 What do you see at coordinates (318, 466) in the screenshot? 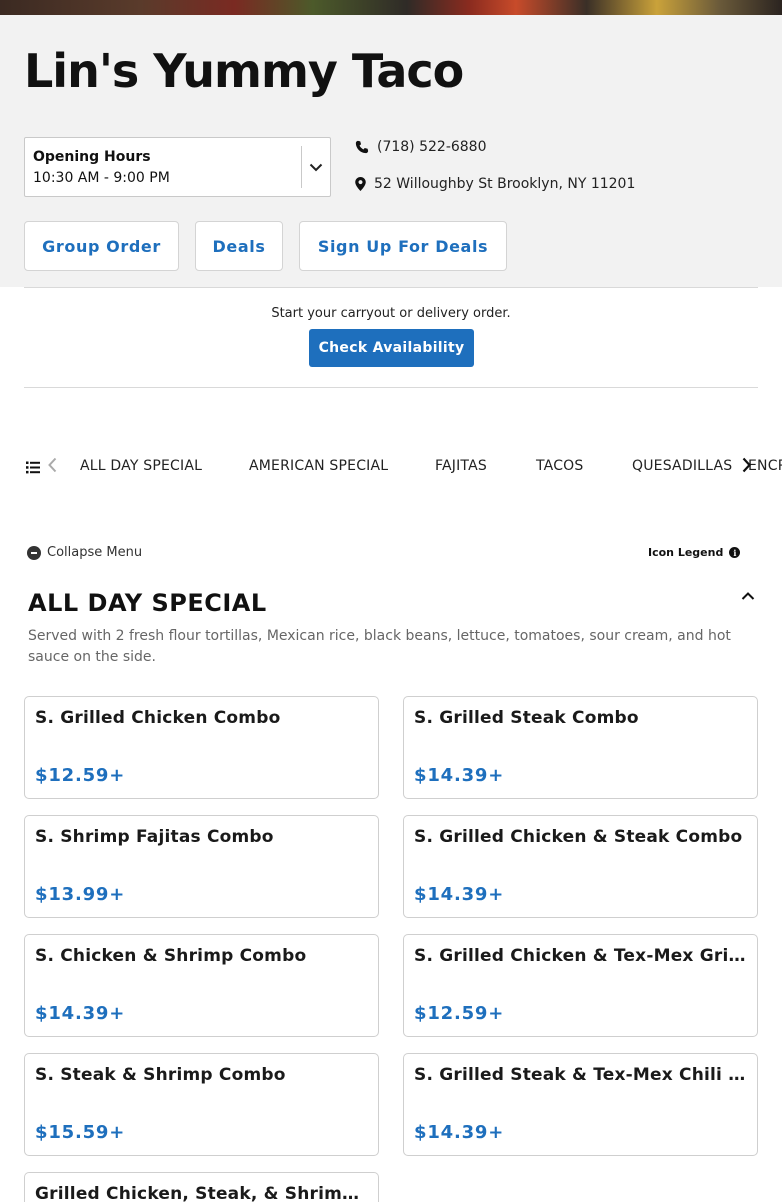
I see `category-tab-american-special: AMERICAN SPECIAL` at bounding box center [318, 466].